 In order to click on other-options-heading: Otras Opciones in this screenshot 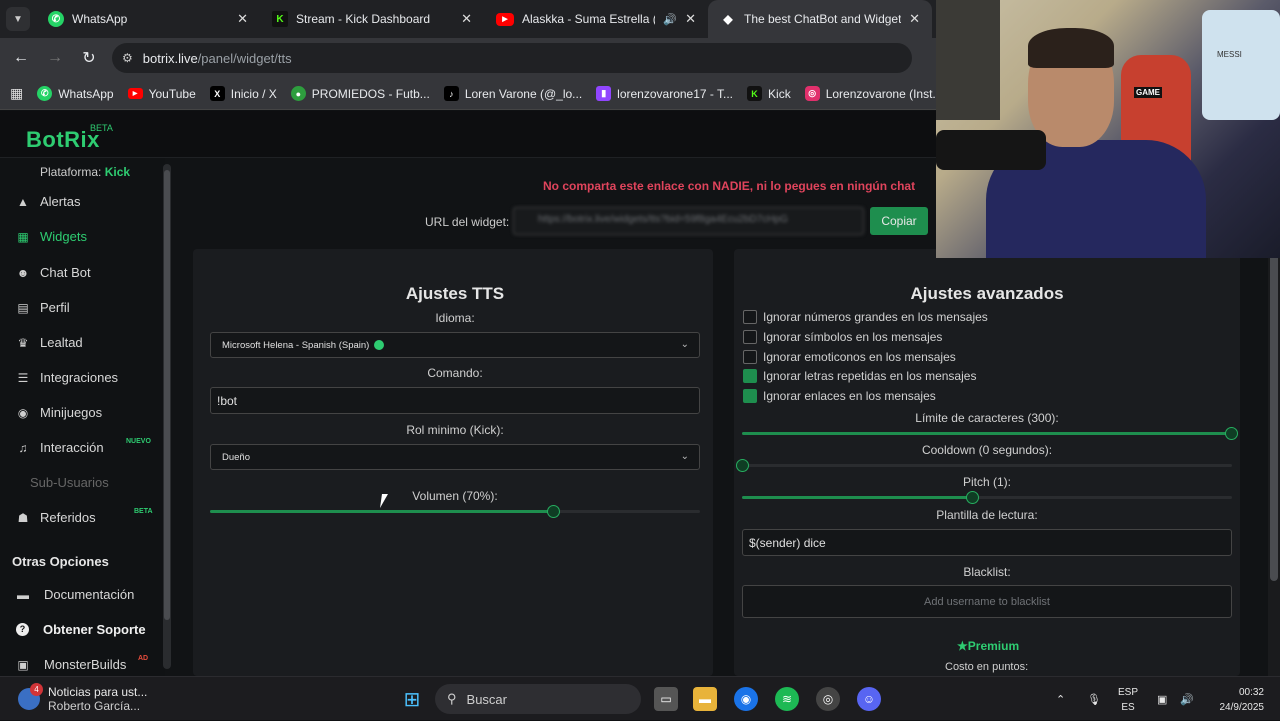, I will do `click(60, 561)`.